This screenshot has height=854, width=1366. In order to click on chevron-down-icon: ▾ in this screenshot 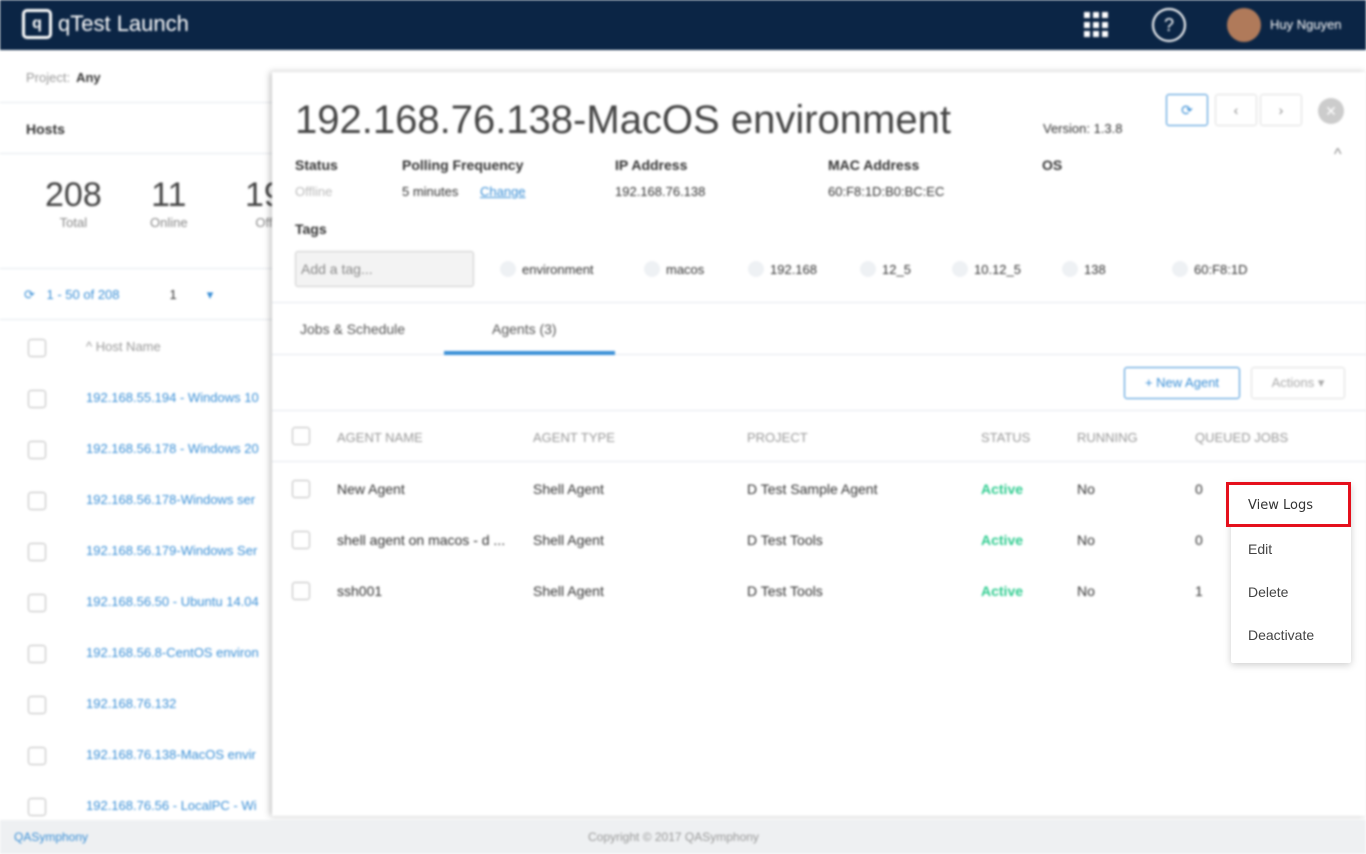, I will do `click(210, 294)`.